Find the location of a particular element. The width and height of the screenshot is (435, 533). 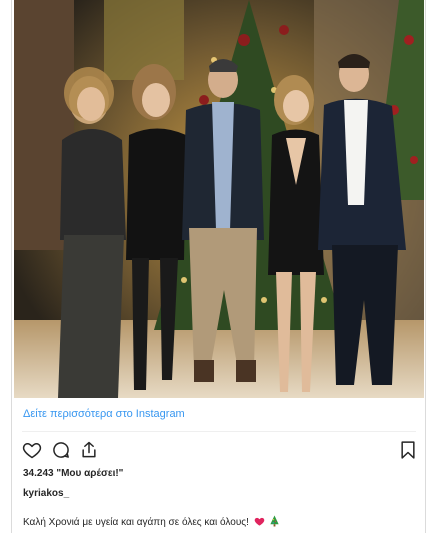

christmas-tree-icon is located at coordinates (275, 521).